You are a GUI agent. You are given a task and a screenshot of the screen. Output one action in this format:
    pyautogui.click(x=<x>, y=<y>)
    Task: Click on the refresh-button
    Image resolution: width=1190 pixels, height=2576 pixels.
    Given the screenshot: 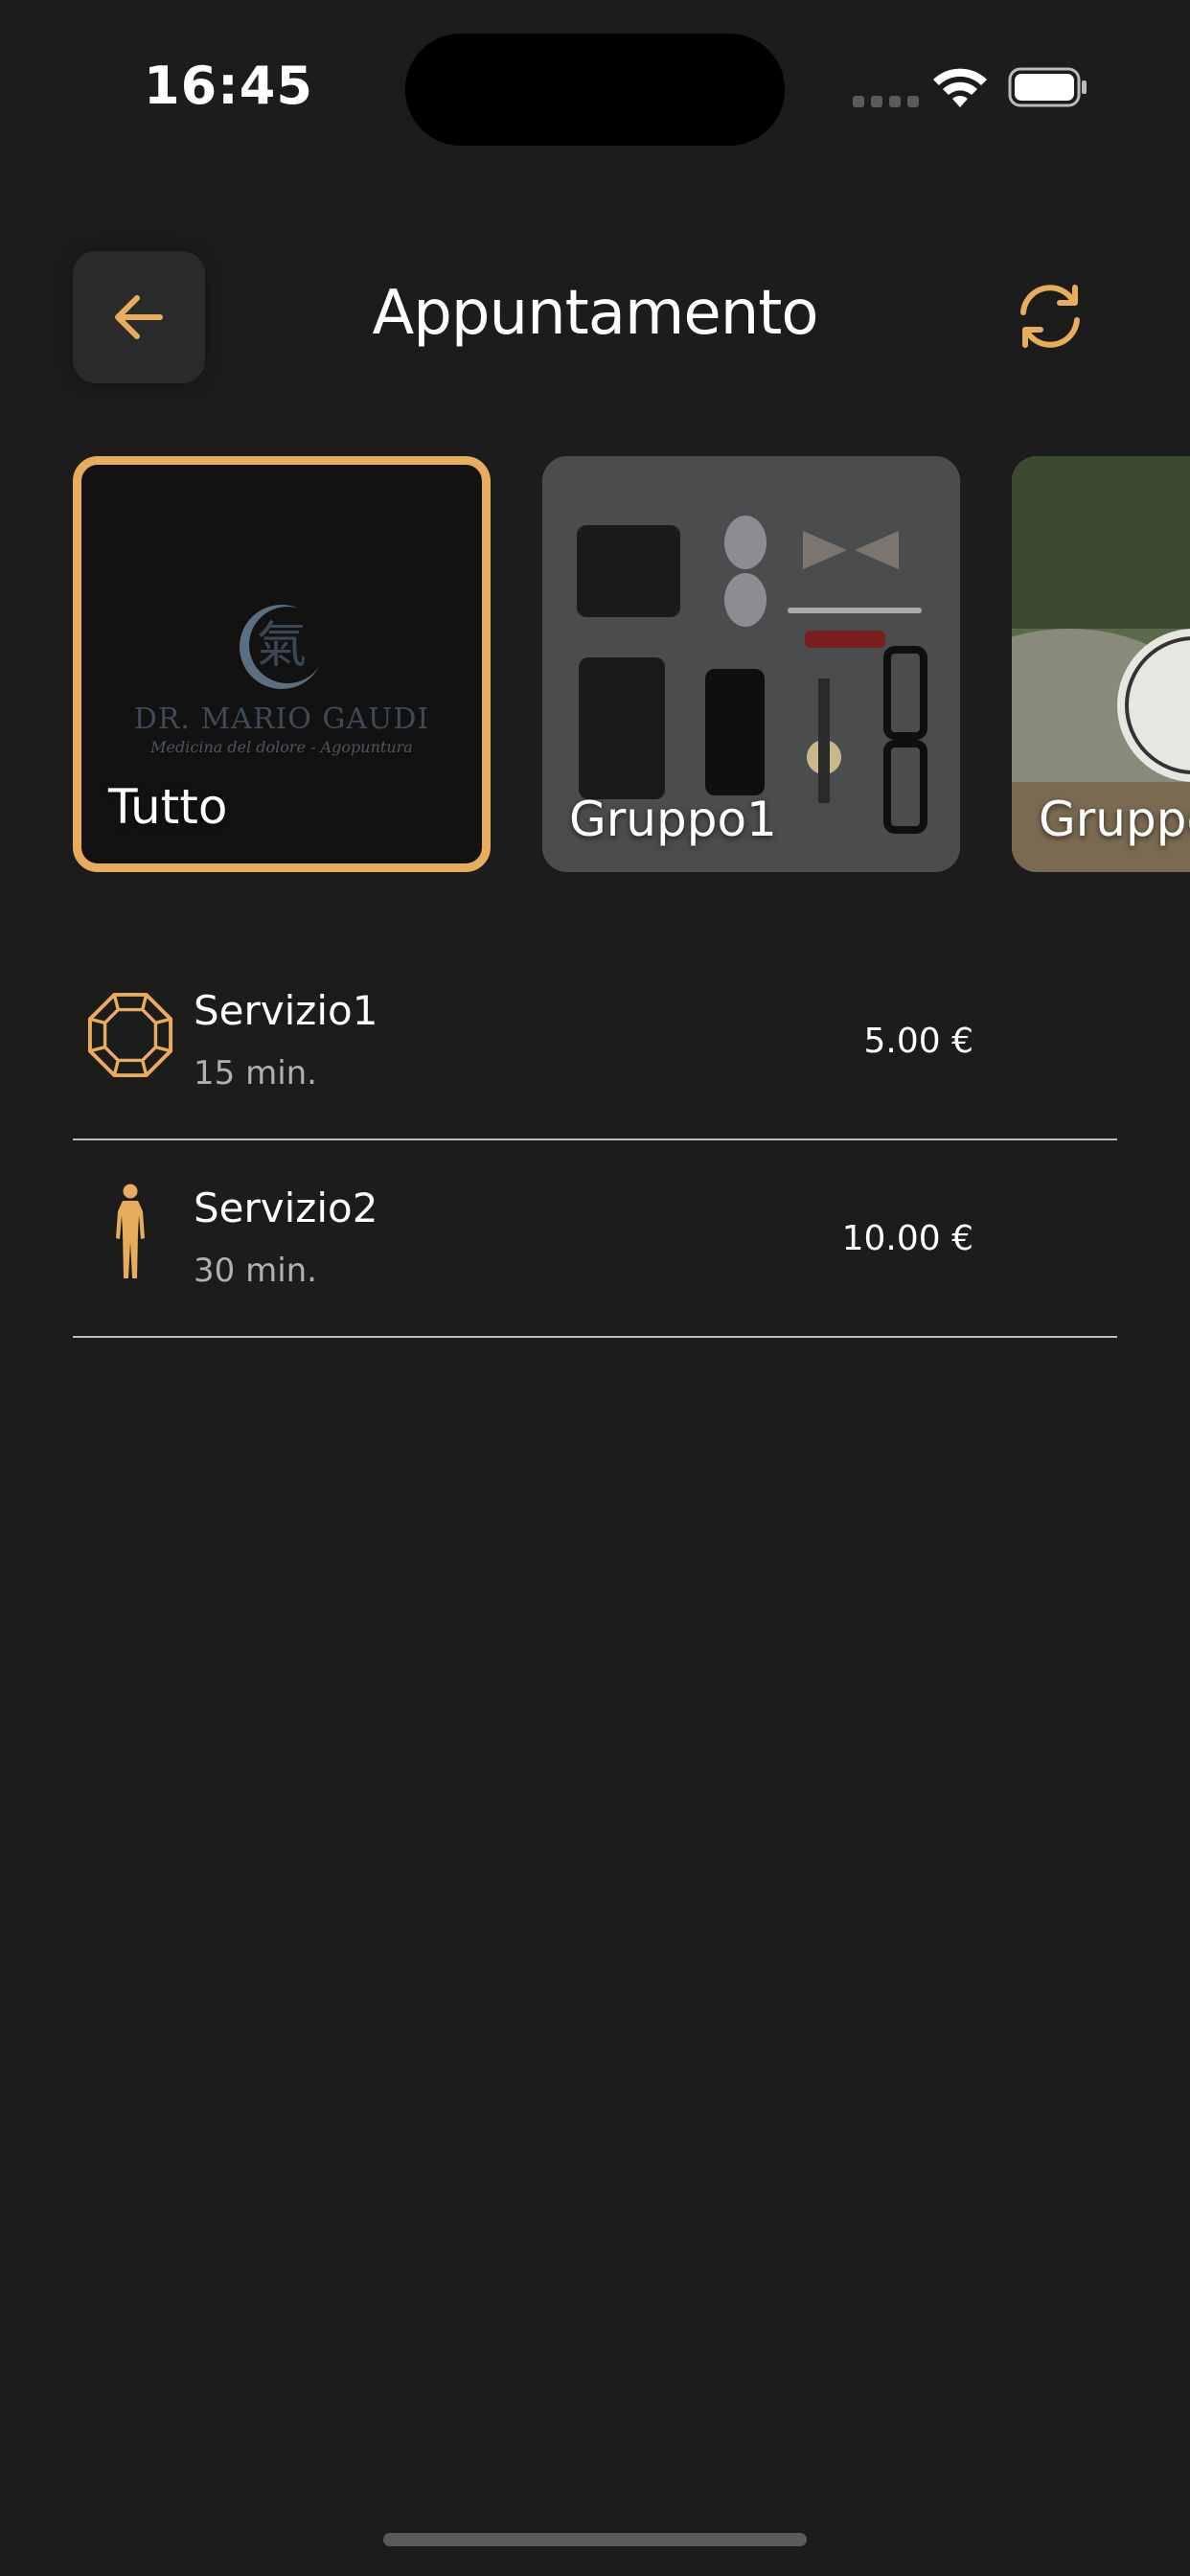 What is the action you would take?
    pyautogui.click(x=1050, y=316)
    